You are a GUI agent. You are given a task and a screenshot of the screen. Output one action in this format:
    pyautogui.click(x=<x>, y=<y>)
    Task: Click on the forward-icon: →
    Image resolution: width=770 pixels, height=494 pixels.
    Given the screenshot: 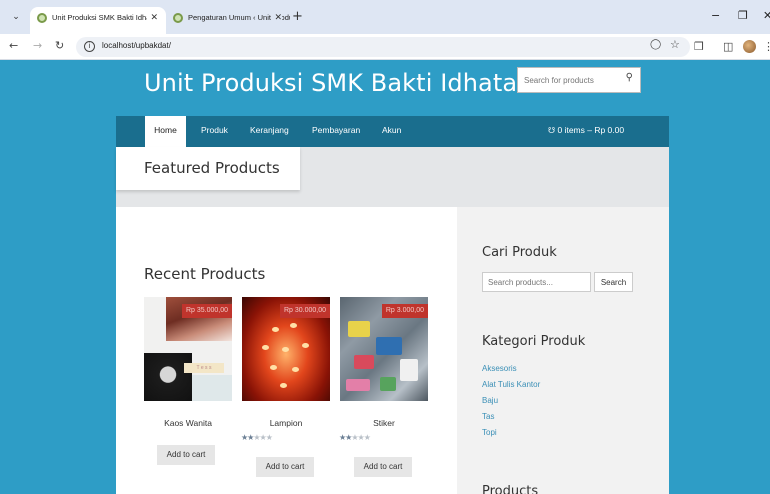 What is the action you would take?
    pyautogui.click(x=37, y=45)
    